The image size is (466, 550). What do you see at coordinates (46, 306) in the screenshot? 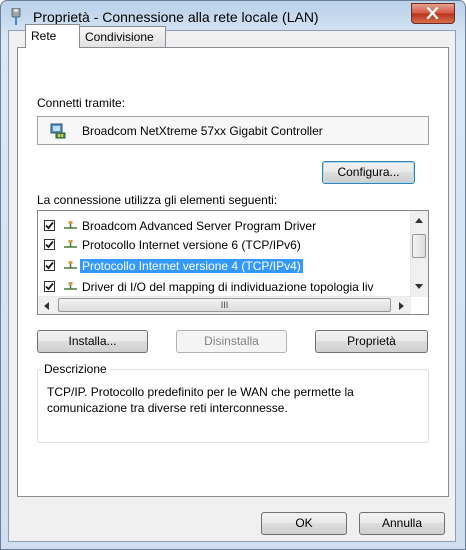
I see `scroll-left-icon` at bounding box center [46, 306].